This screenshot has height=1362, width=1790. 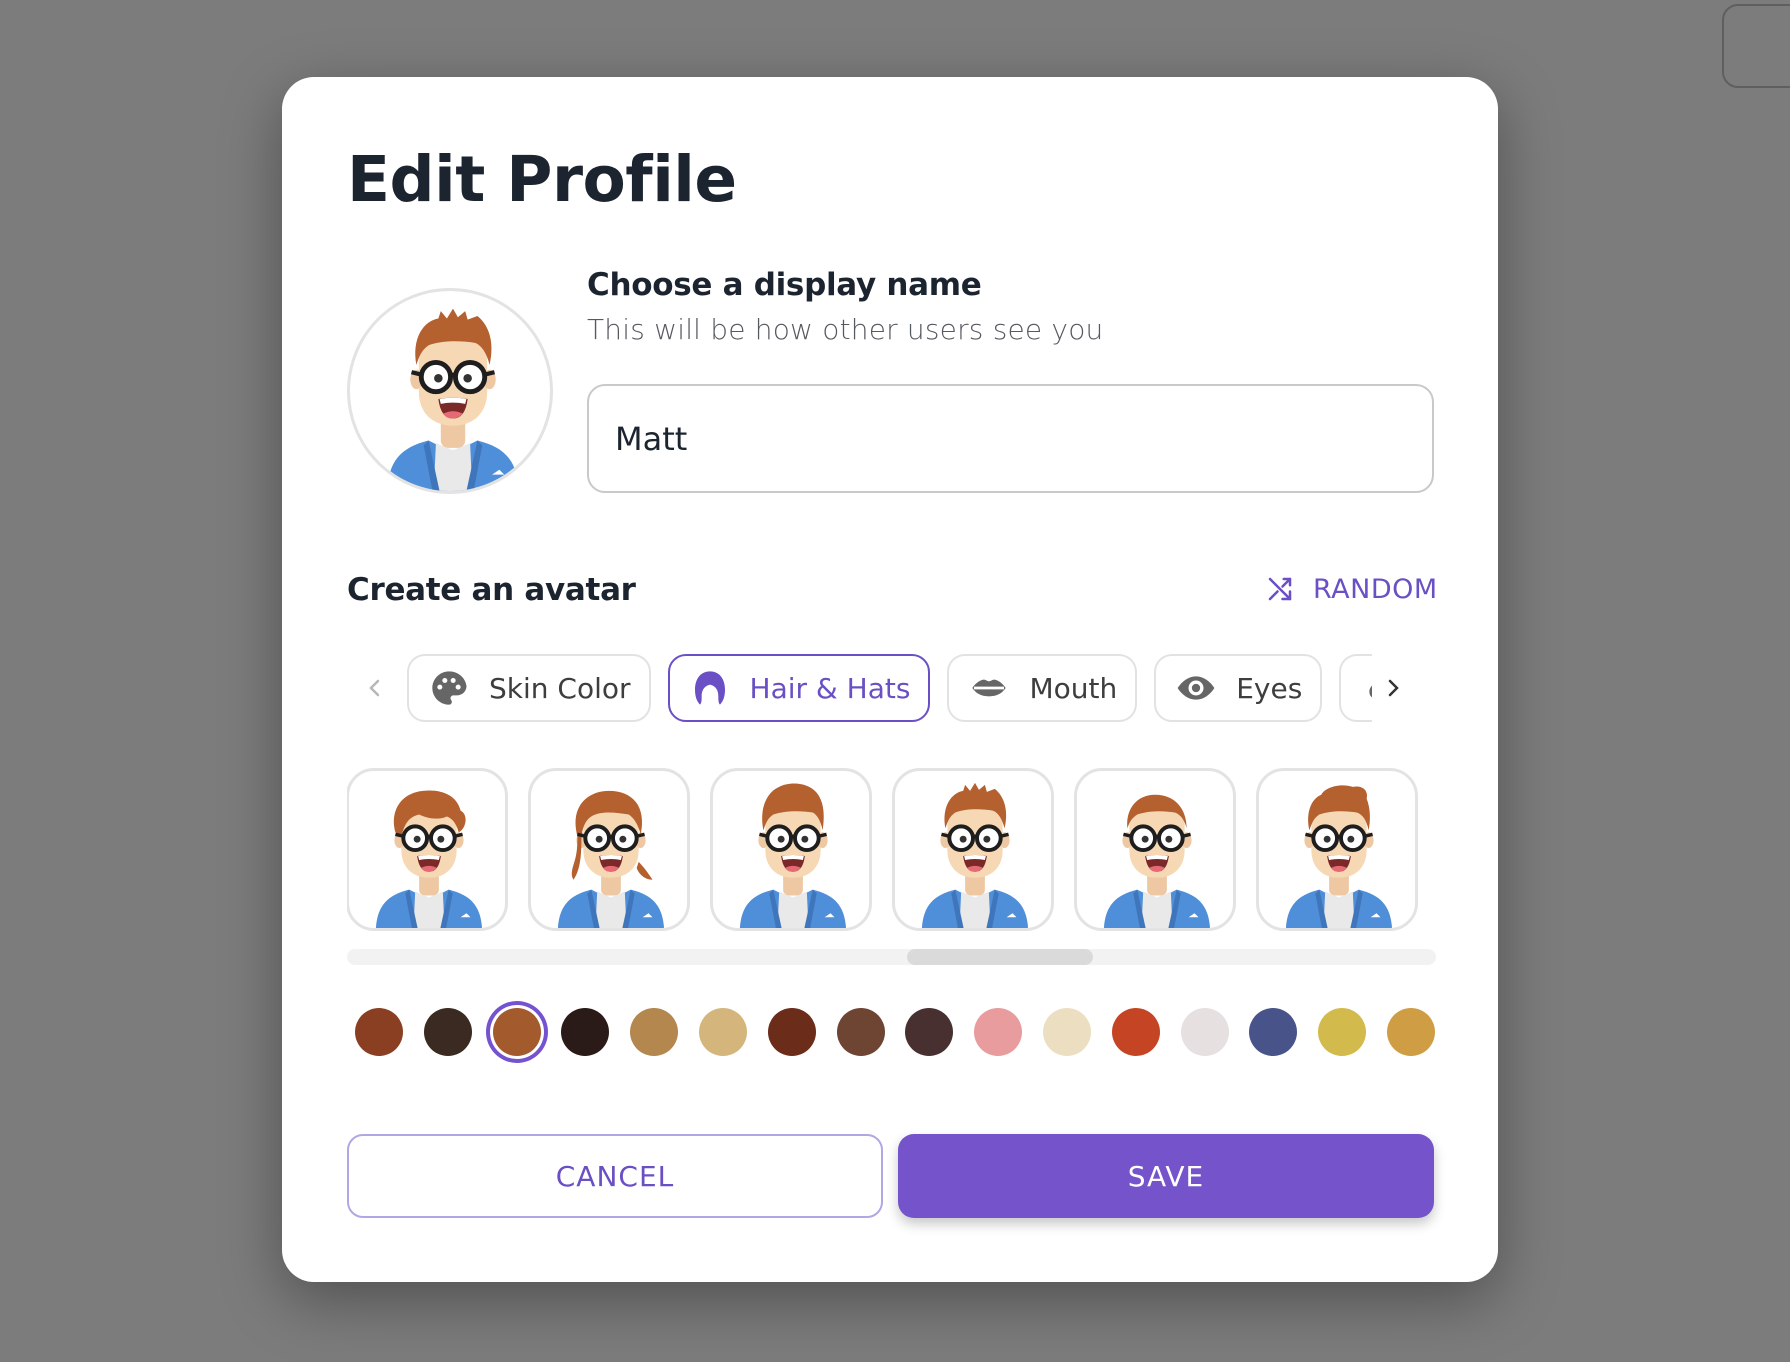 I want to click on tab-label: Eyes, so click(x=1269, y=688).